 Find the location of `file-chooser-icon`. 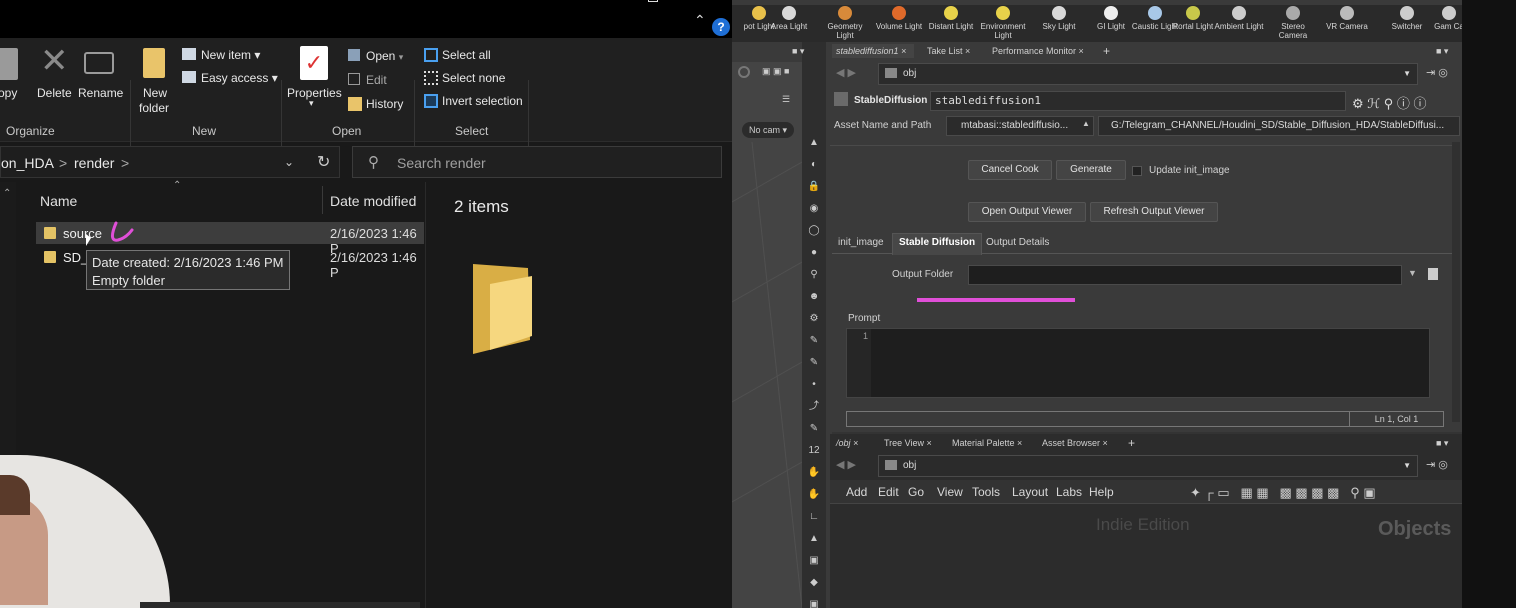

file-chooser-icon is located at coordinates (1433, 274).